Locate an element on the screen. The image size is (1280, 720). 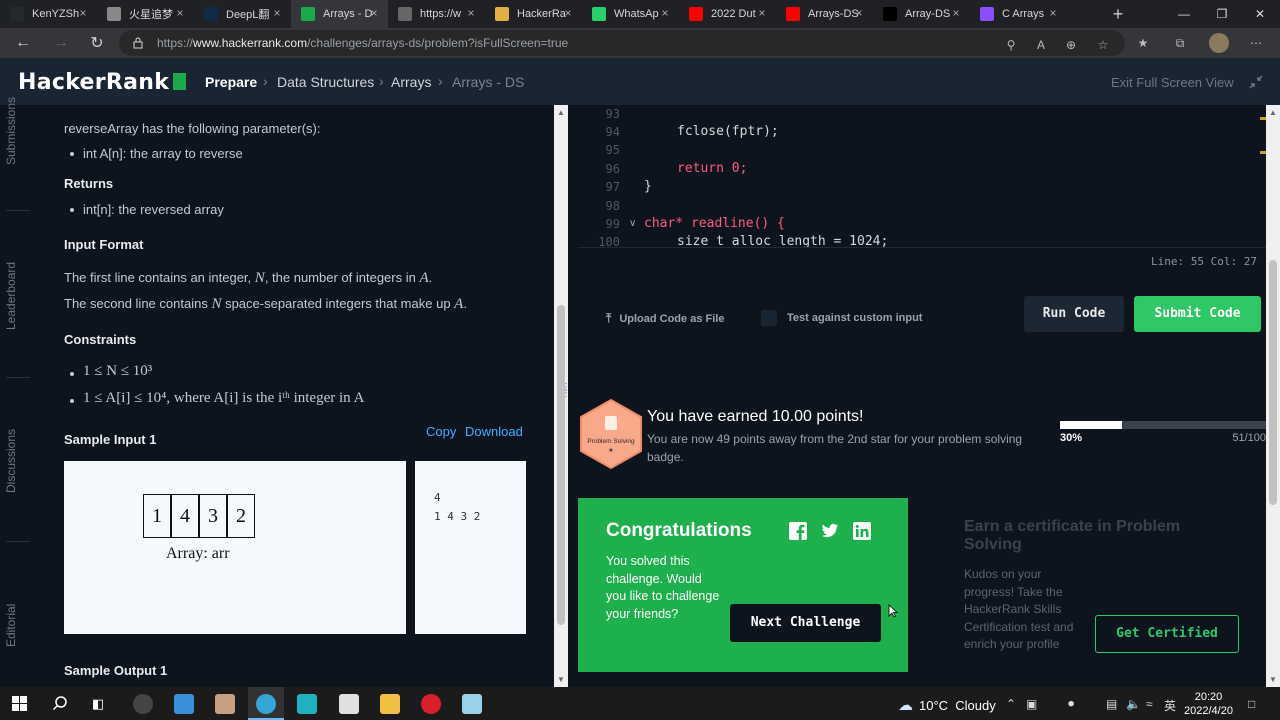
collapse-icon is located at coordinates (1256, 82).